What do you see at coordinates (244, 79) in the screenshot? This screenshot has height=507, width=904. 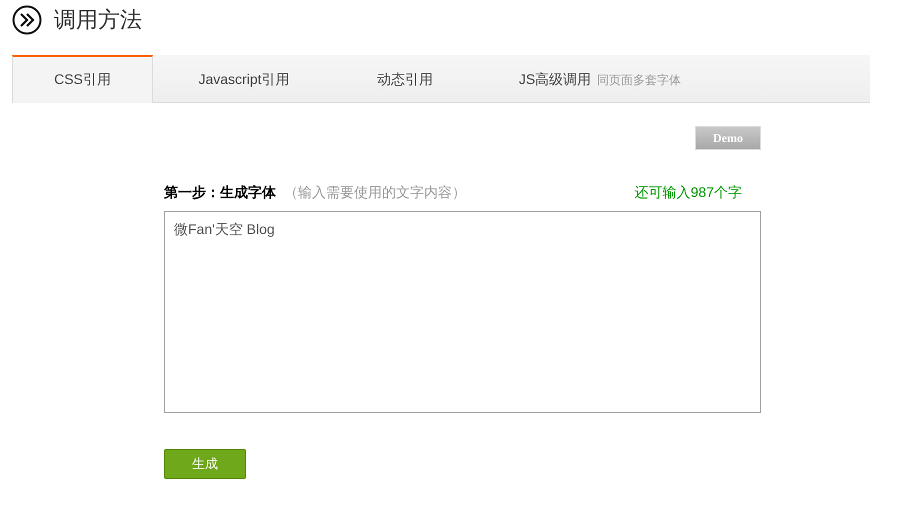 I see `tab: Javascript引用` at bounding box center [244, 79].